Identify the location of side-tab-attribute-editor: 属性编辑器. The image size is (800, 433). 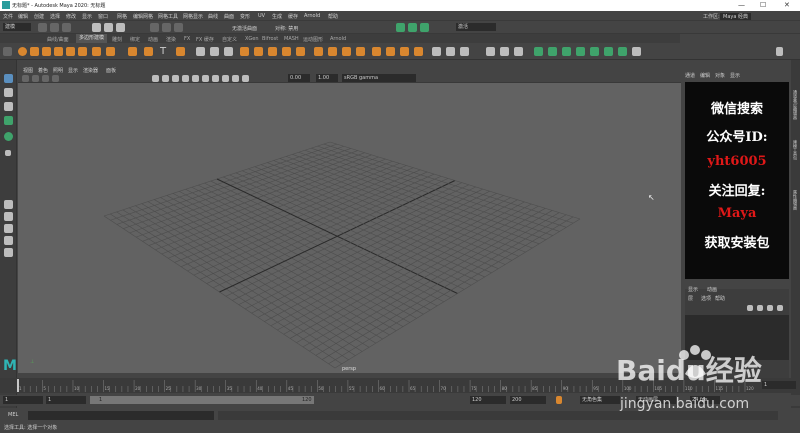
(795, 200).